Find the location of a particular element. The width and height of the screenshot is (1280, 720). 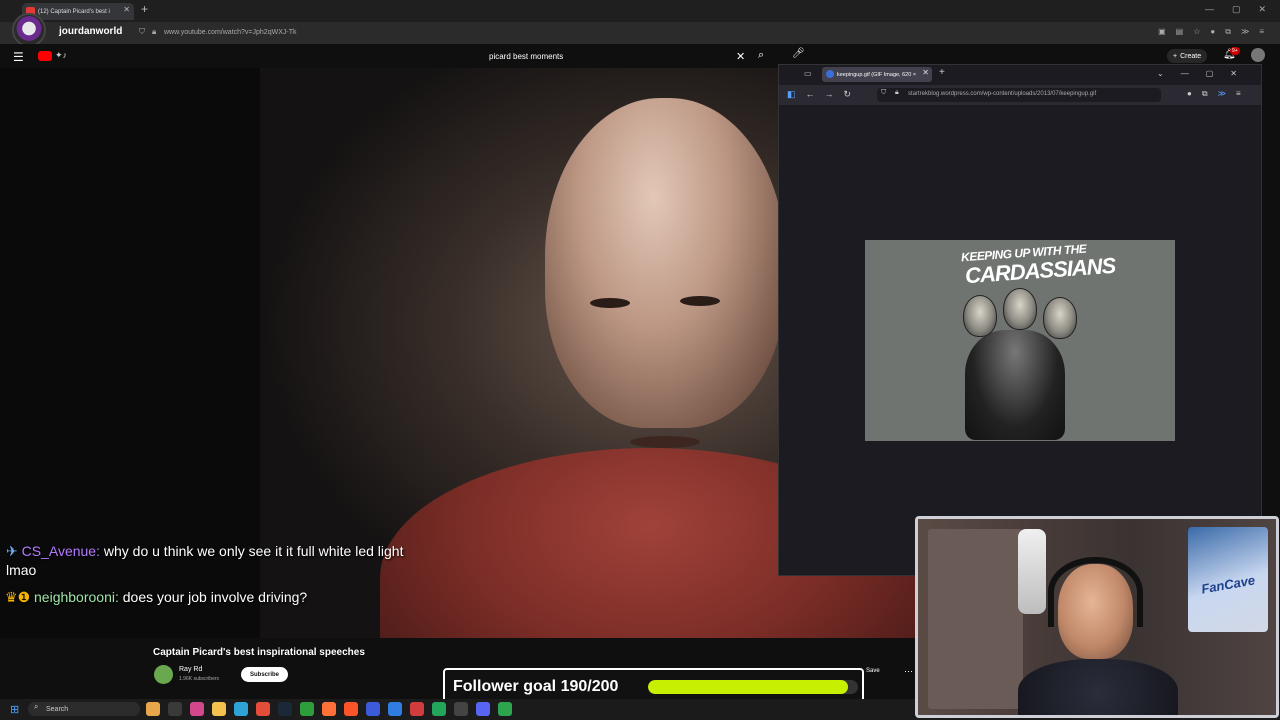

firefox-icon is located at coordinates (329, 709).